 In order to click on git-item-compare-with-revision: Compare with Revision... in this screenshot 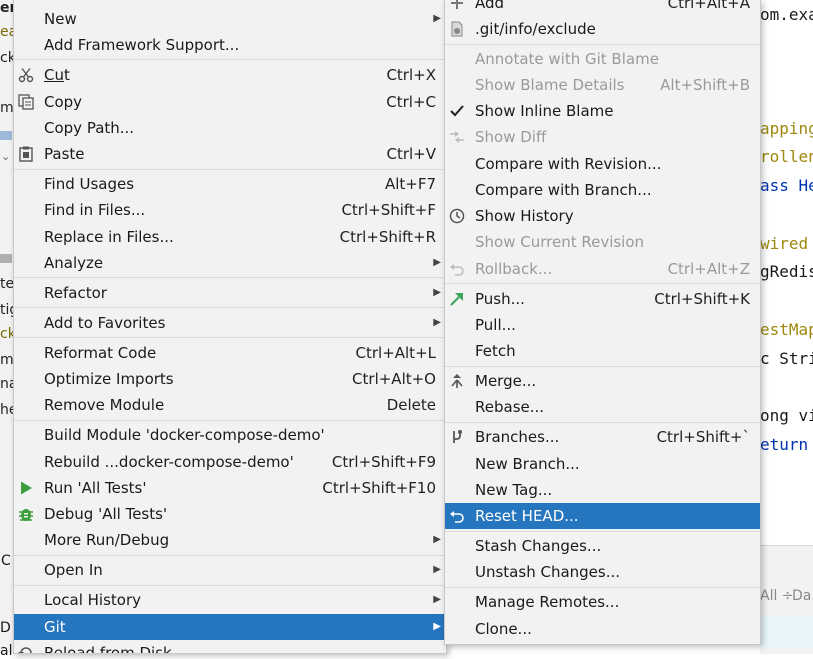, I will do `click(602, 164)`.